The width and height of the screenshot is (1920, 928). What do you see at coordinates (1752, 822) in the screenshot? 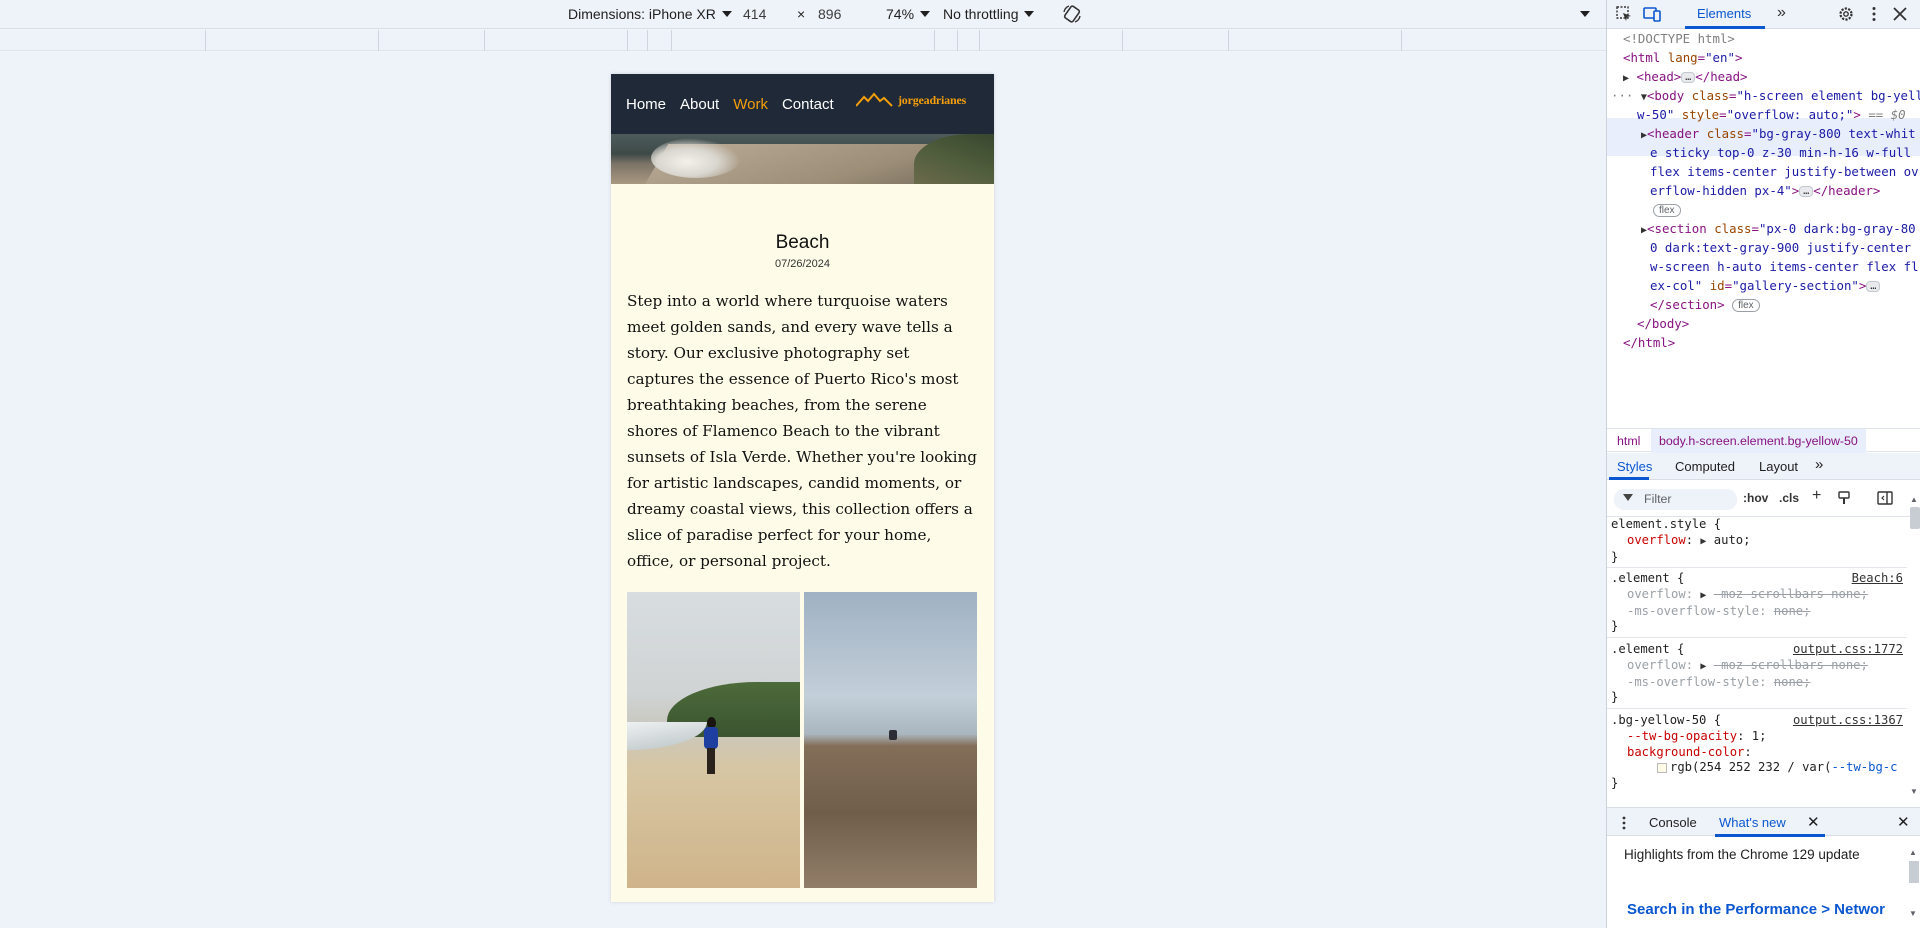
I see `tab-whats-new: What's new` at bounding box center [1752, 822].